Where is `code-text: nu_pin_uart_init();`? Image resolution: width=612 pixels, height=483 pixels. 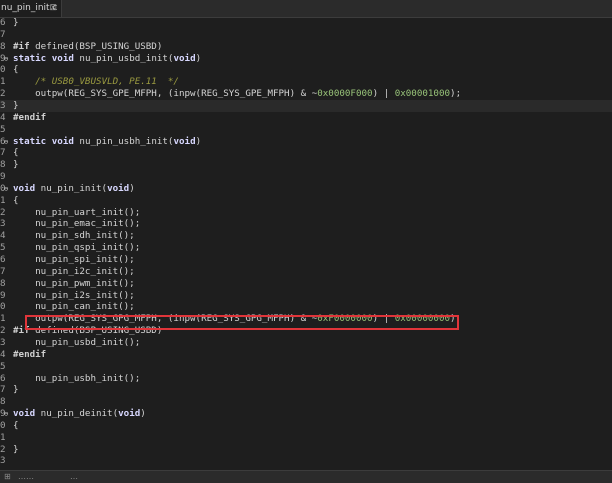 code-text: nu_pin_uart_init(); is located at coordinates (76, 213).